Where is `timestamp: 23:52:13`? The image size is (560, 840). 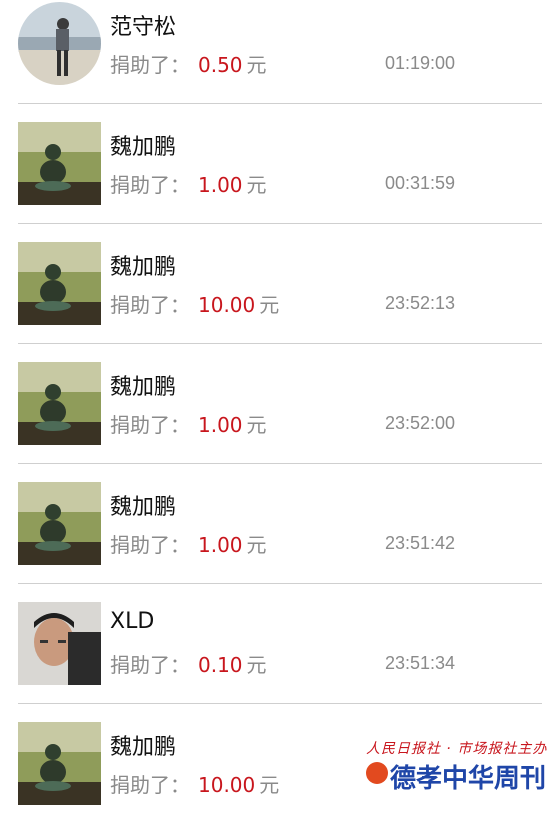
timestamp: 23:52:13 is located at coordinates (420, 303).